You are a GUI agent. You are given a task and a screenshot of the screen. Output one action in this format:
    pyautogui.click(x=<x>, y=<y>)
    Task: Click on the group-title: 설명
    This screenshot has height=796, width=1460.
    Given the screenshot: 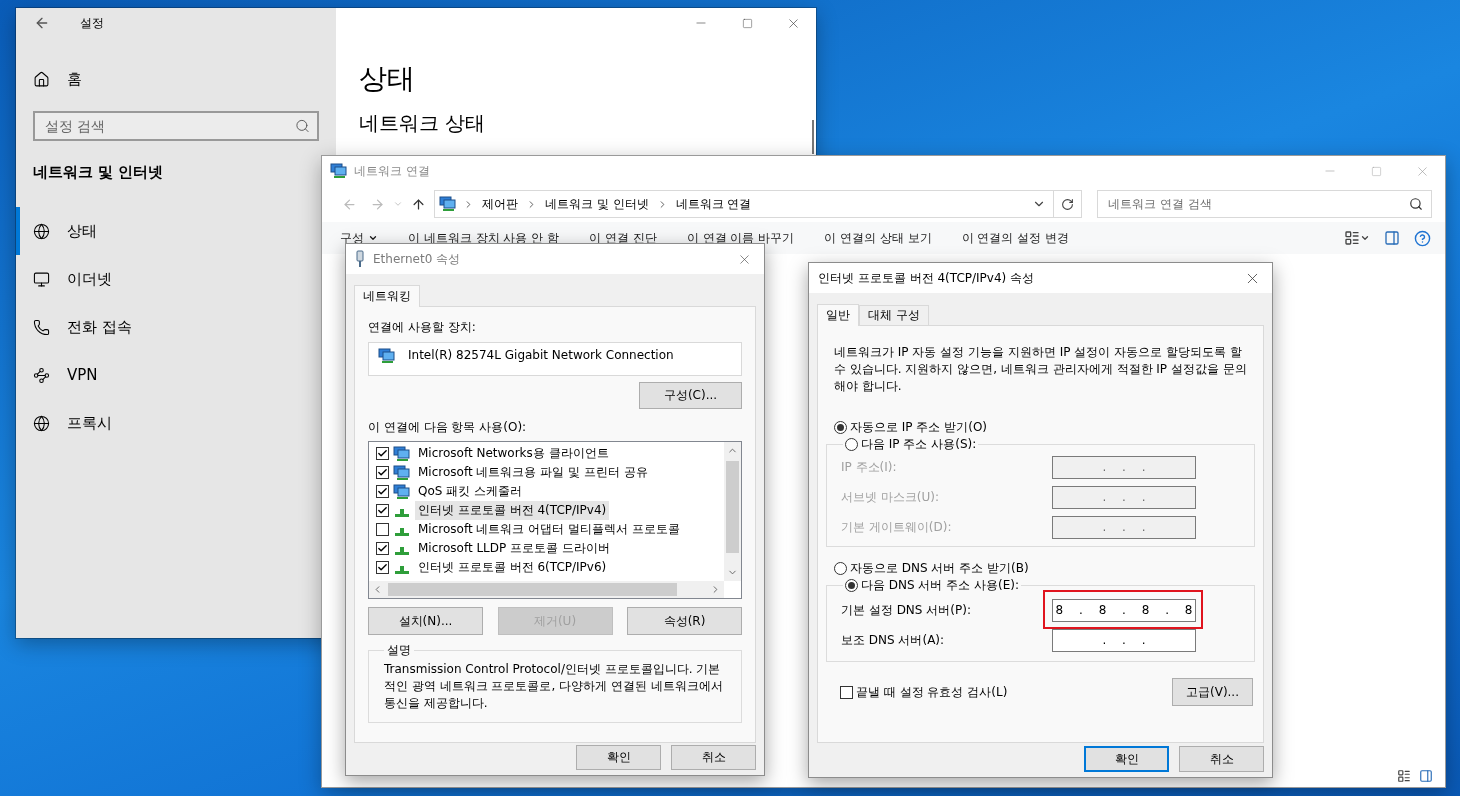 What is the action you would take?
    pyautogui.click(x=399, y=650)
    